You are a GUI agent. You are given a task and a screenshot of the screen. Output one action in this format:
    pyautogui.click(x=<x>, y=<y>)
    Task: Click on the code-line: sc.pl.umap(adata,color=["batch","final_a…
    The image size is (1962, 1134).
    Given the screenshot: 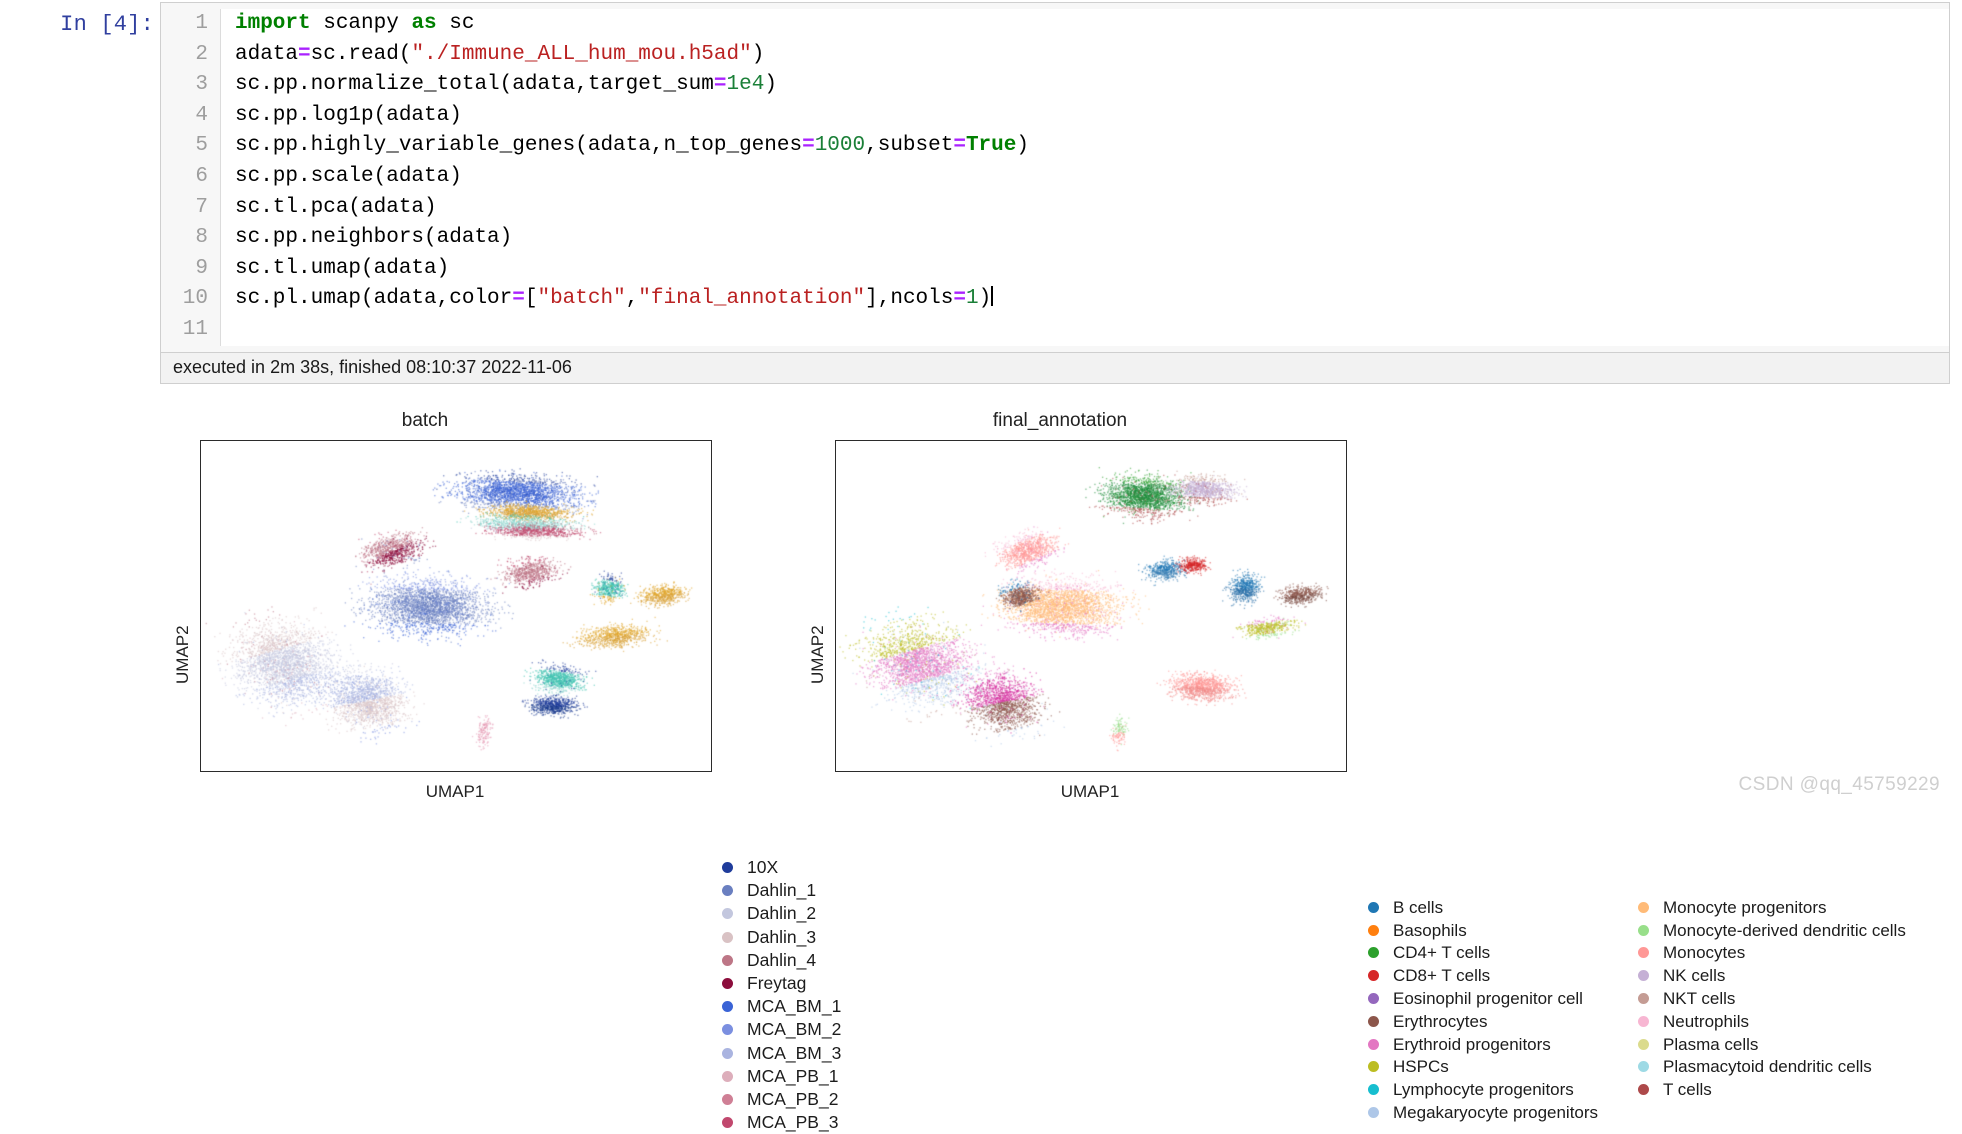 What is the action you would take?
    pyautogui.click(x=1092, y=299)
    